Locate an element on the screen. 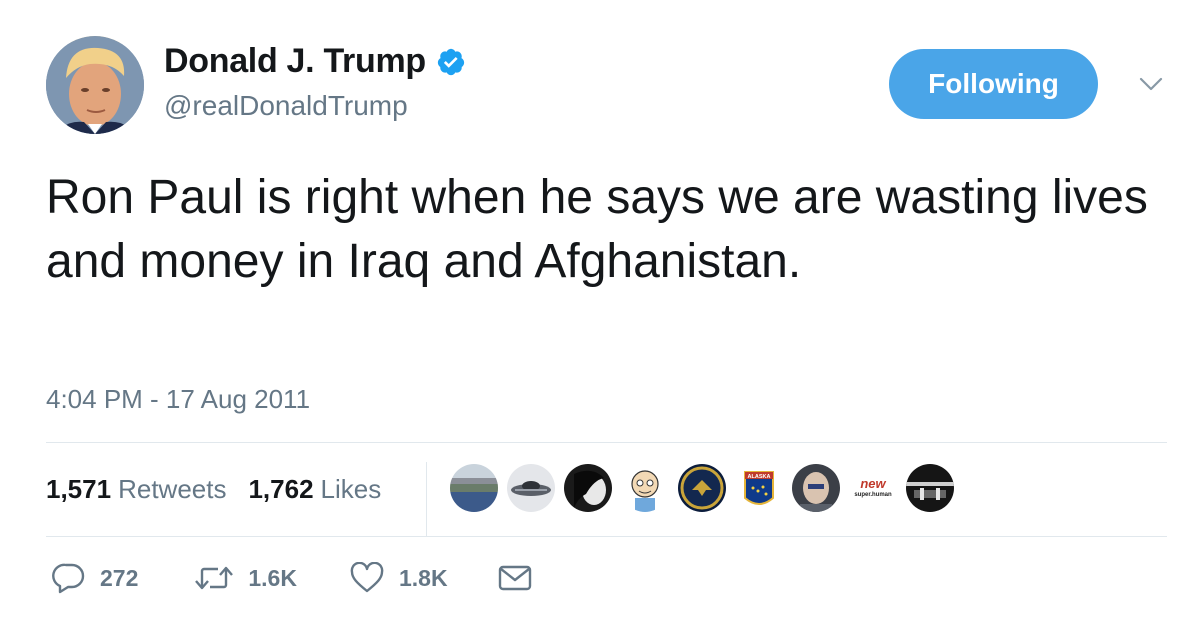 Image resolution: width=1200 pixels, height=630 pixels. envelope-icon is located at coordinates (515, 578).